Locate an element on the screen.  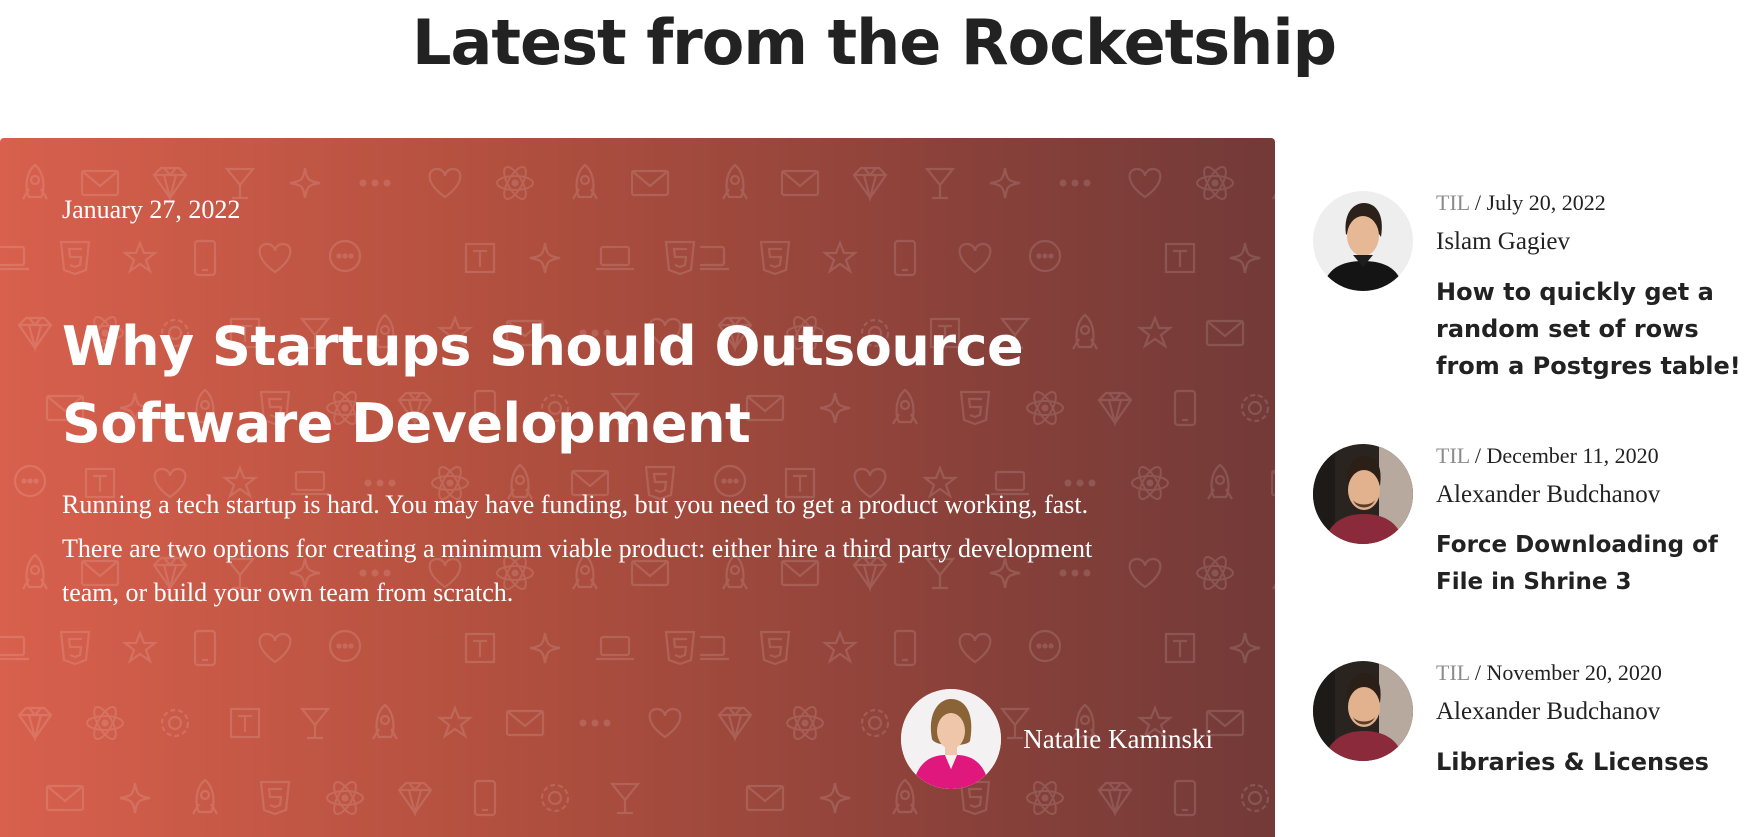
post-date: December 11, 2020 is located at coordinates (1572, 455).